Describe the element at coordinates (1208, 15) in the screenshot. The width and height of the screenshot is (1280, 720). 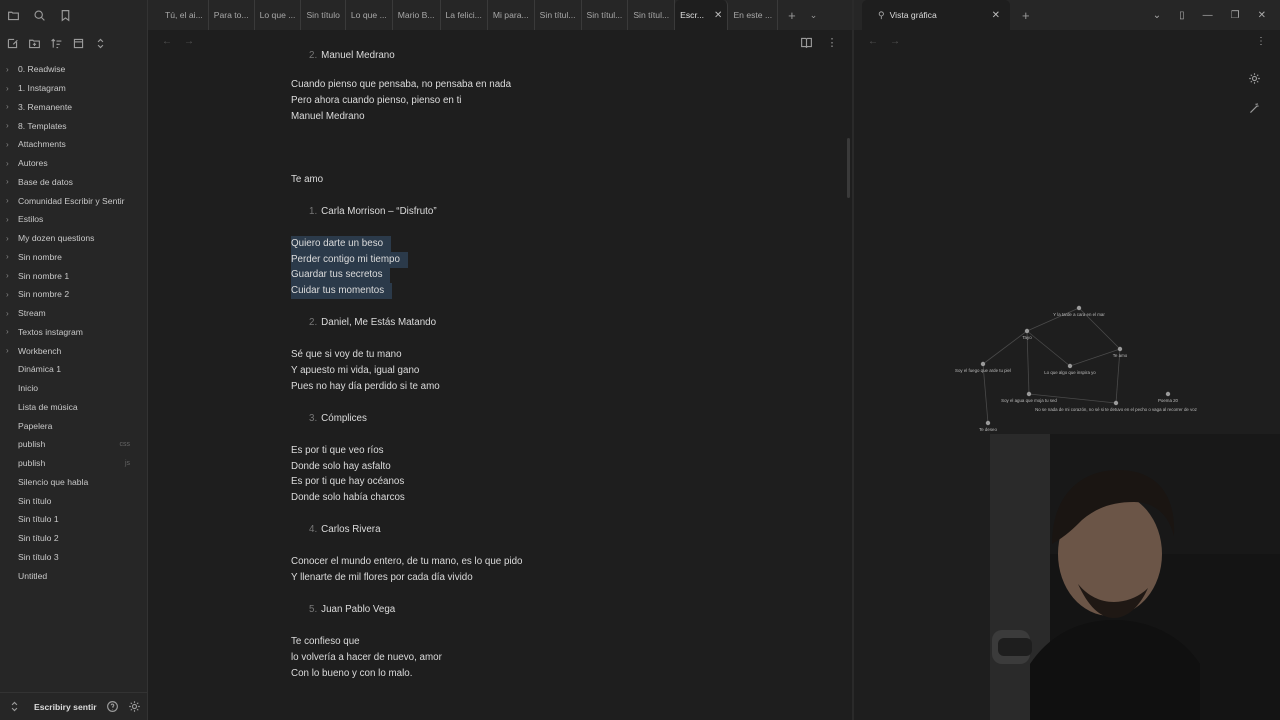
I see `minimize-icon: —` at that location.